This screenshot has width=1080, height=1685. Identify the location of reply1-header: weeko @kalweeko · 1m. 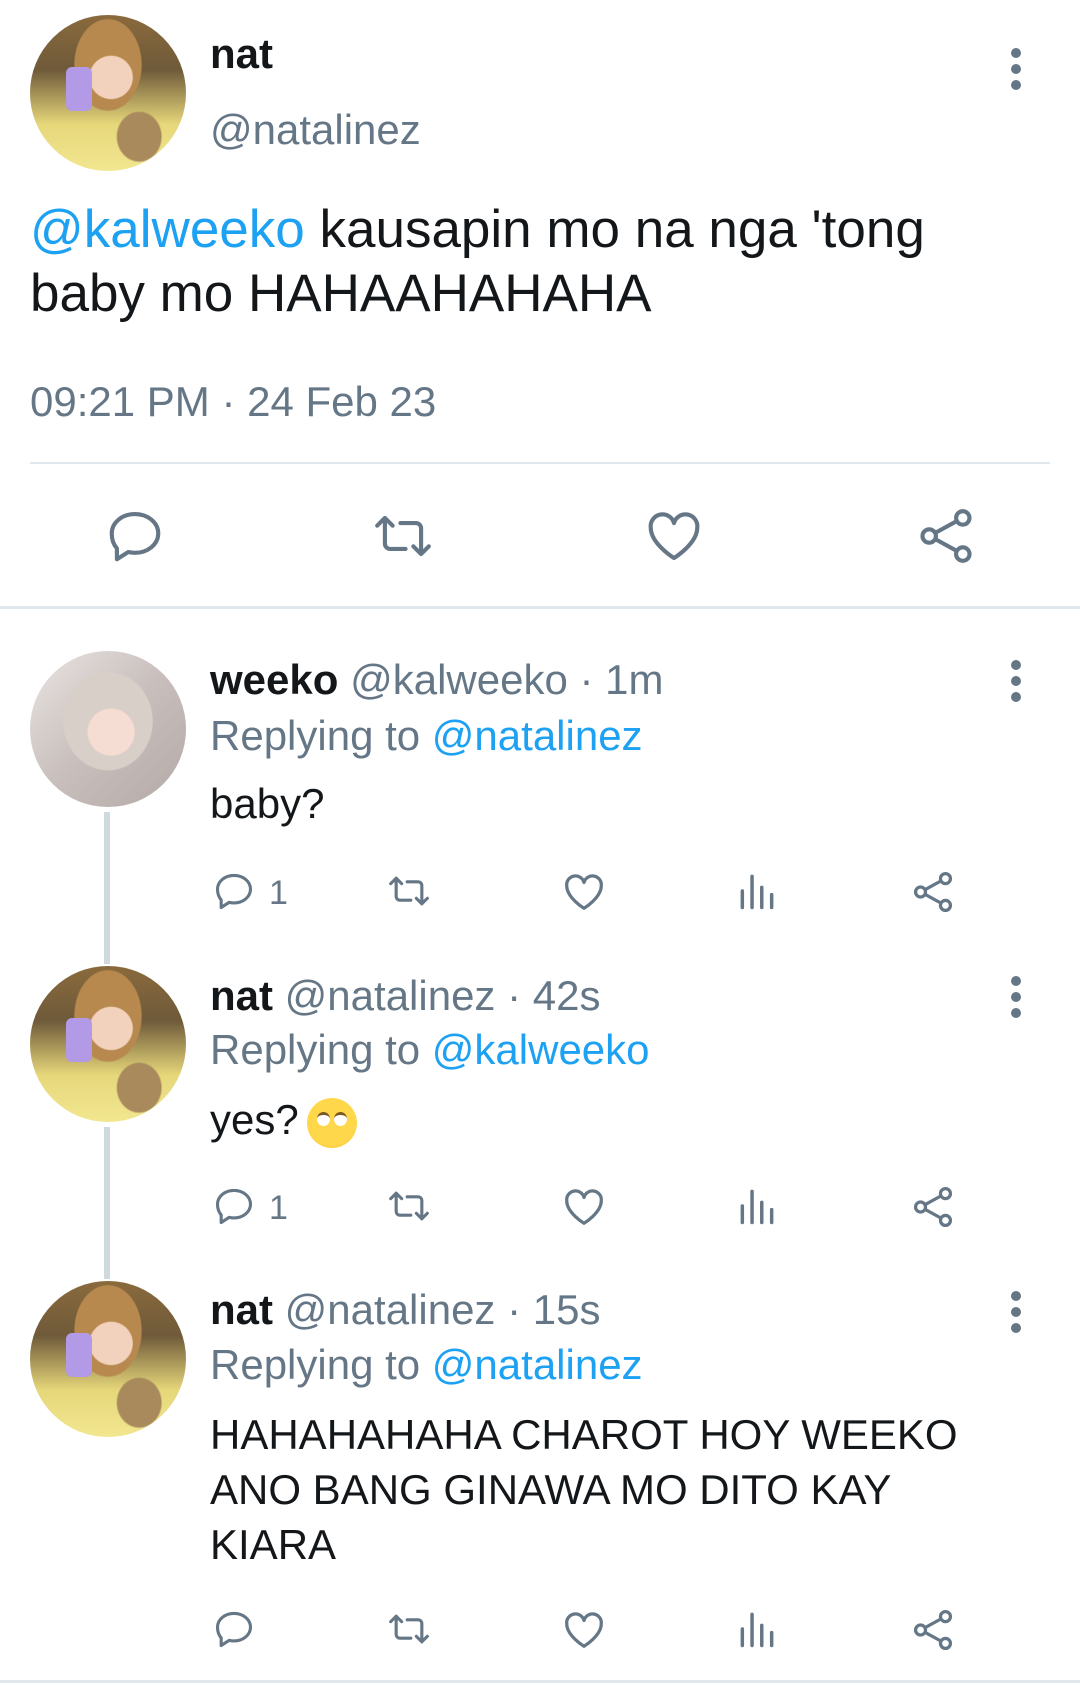
(436, 680).